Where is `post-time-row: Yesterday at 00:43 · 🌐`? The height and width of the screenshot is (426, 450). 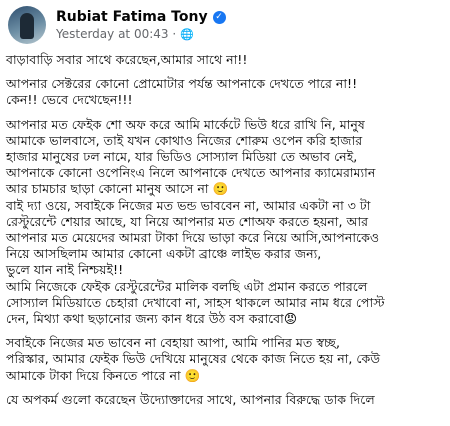 post-time-row: Yesterday at 00:43 · 🌐 is located at coordinates (141, 34).